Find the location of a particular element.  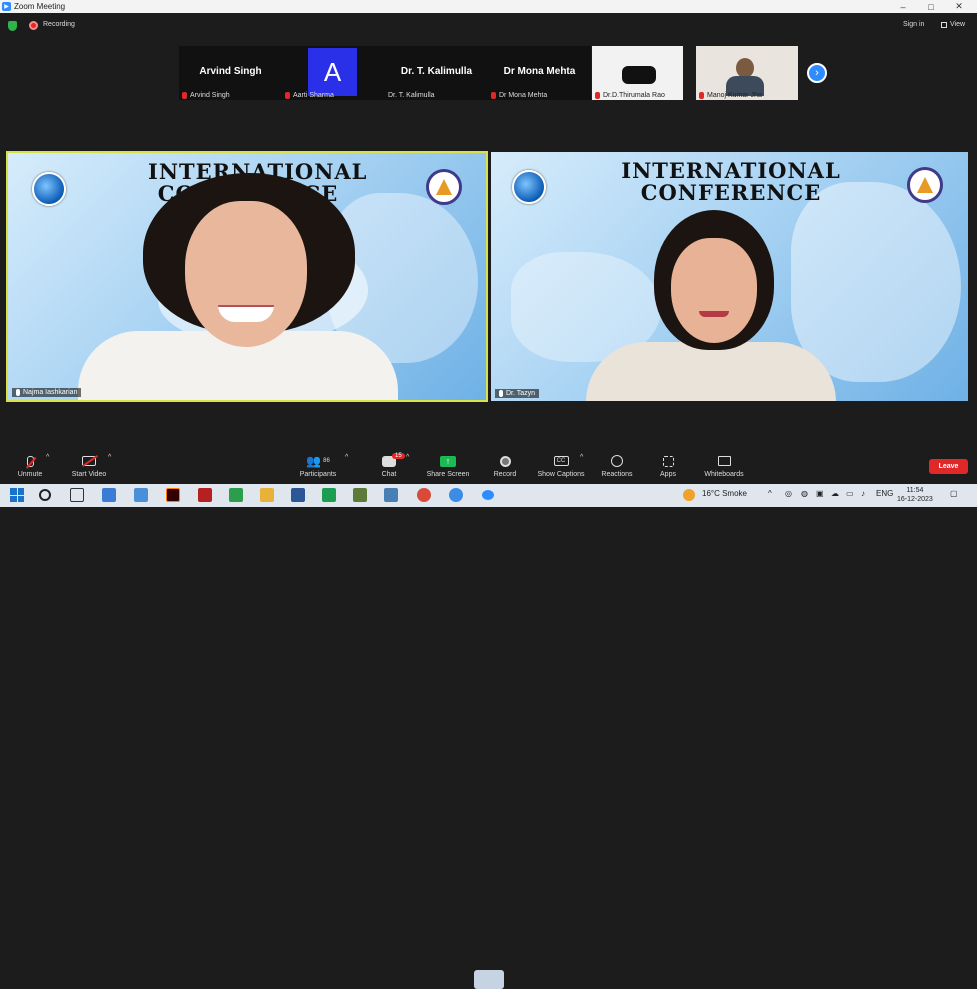

chat-unread-badge: 15 is located at coordinates (398, 456).